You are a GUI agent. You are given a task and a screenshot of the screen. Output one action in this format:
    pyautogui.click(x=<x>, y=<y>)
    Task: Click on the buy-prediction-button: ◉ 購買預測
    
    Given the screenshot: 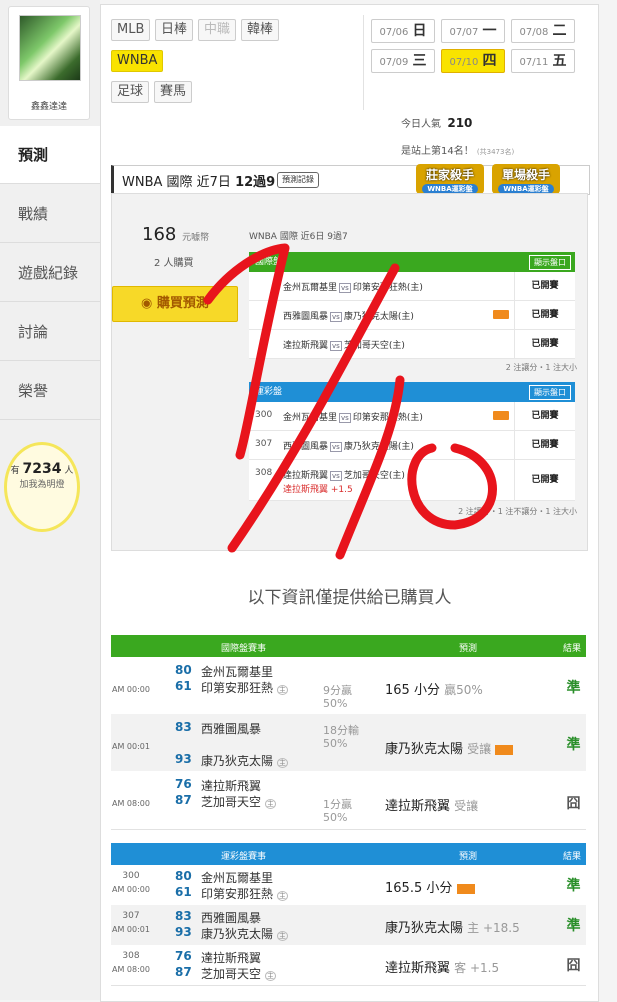 What is the action you would take?
    pyautogui.click(x=175, y=304)
    